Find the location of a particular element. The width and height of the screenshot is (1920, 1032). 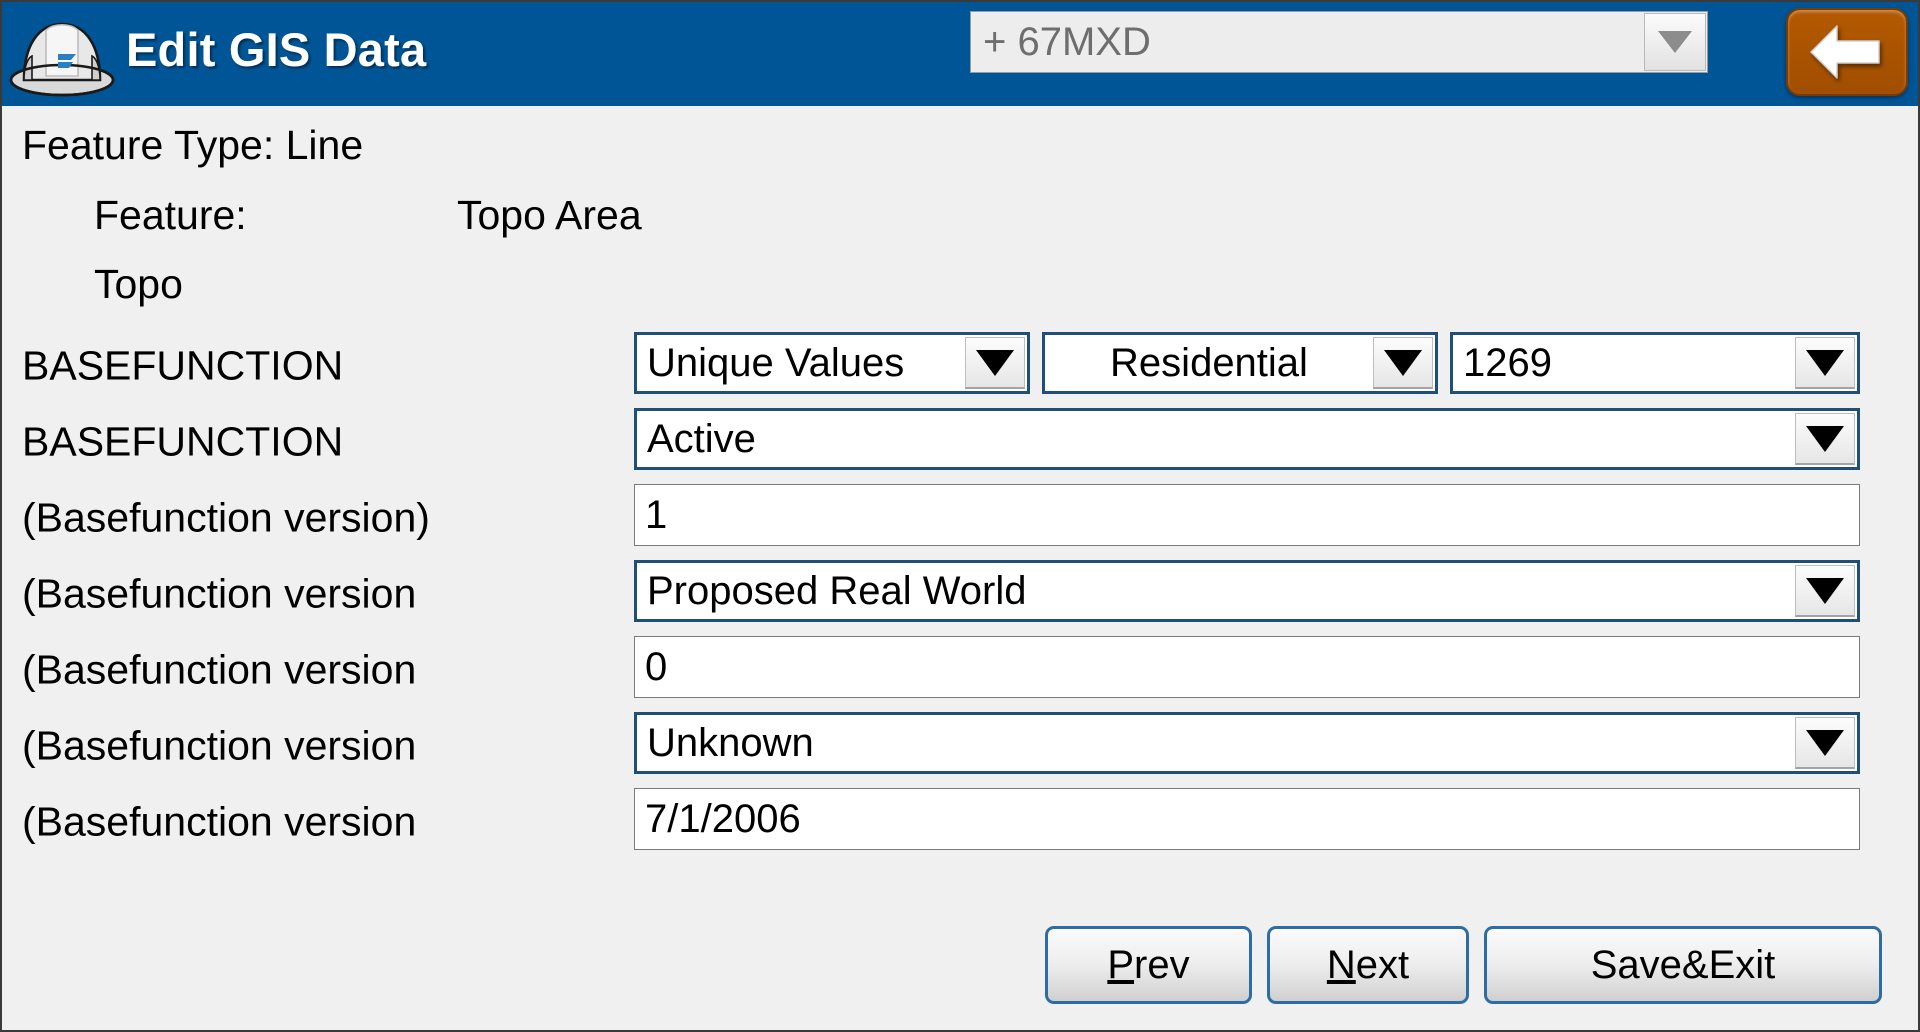

basefunction-category-select: Residential is located at coordinates (1240, 363).